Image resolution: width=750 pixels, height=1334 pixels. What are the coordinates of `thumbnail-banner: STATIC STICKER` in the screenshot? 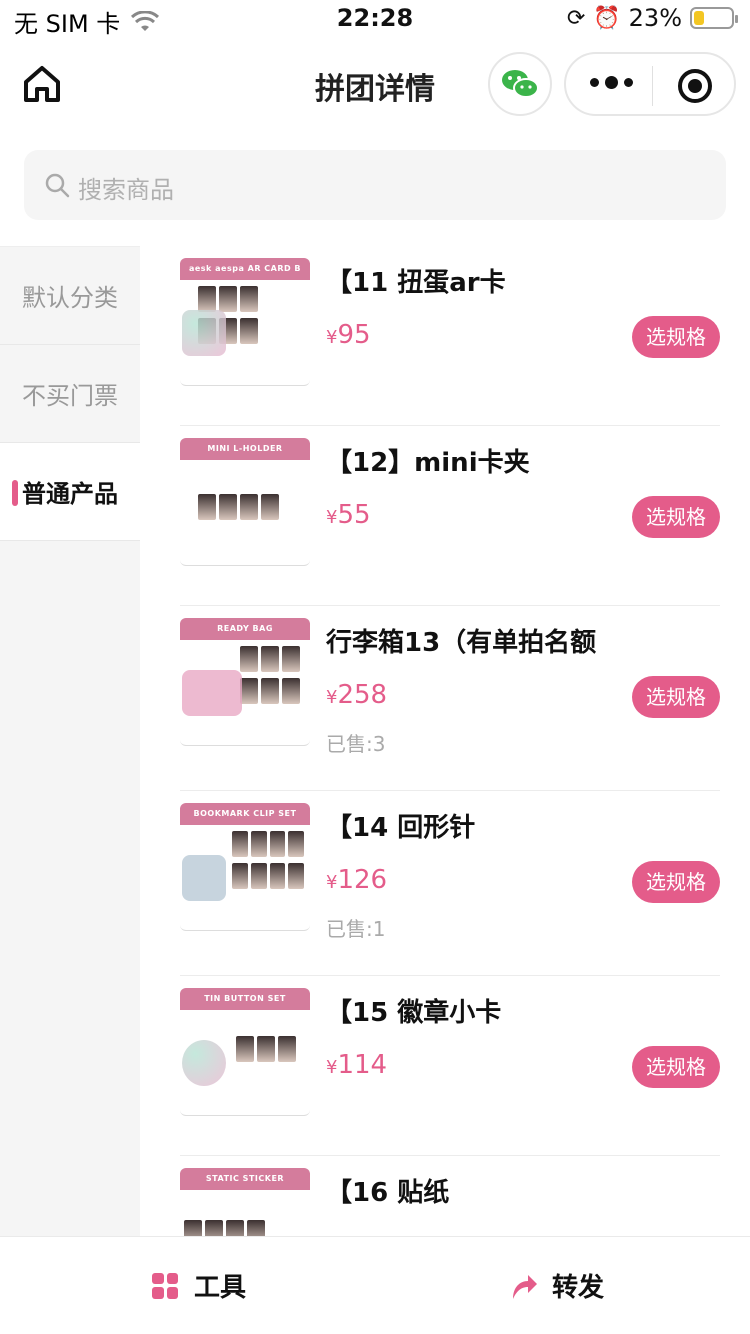 It's located at (245, 1179).